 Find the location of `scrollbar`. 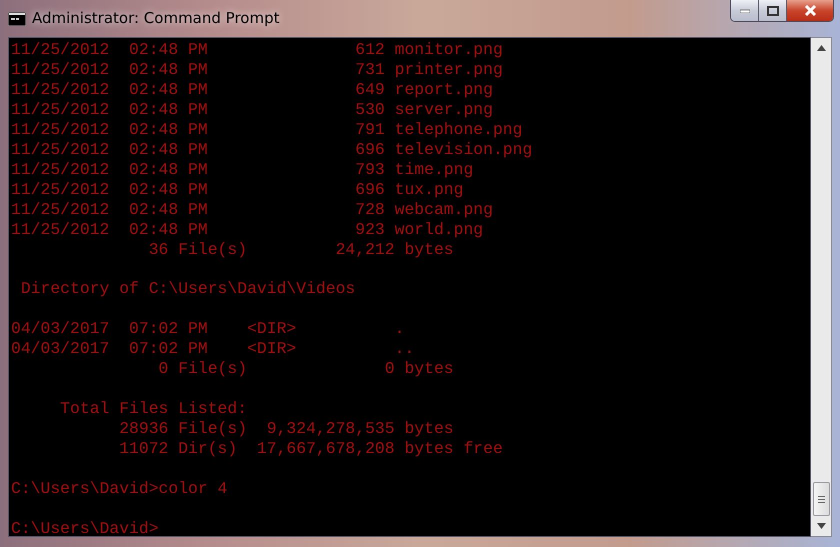

scrollbar is located at coordinates (821, 287).